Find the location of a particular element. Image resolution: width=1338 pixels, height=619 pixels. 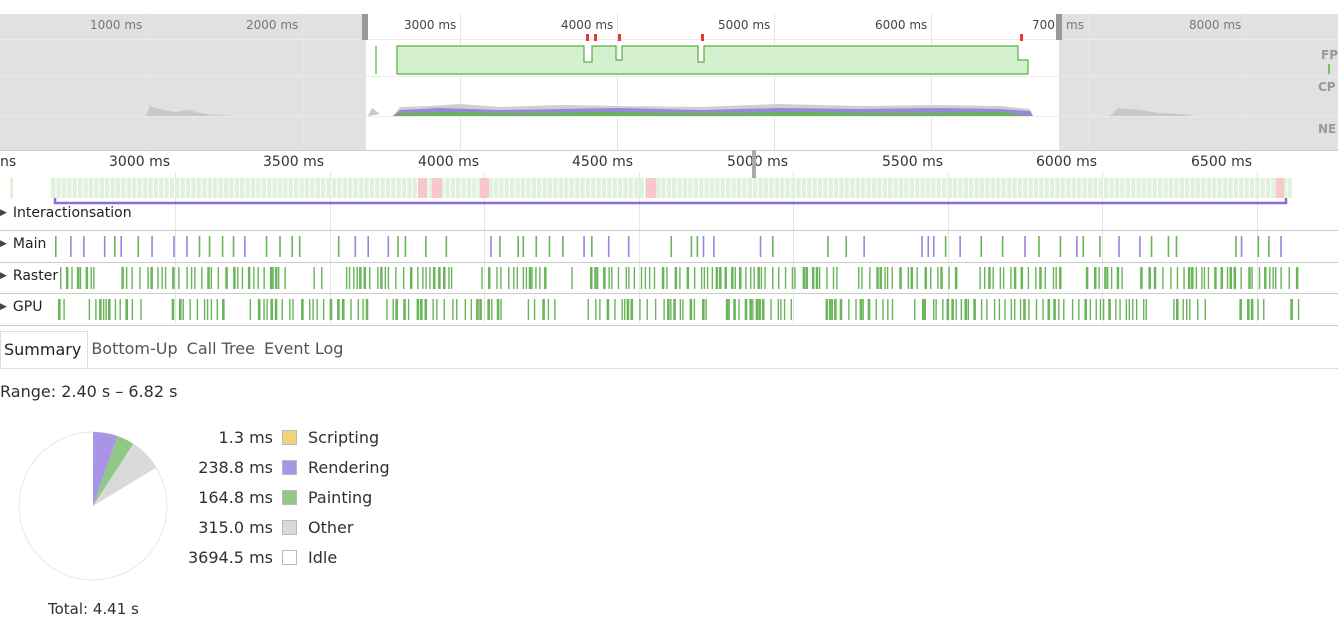

fps-chart is located at coordinates (852, 54).